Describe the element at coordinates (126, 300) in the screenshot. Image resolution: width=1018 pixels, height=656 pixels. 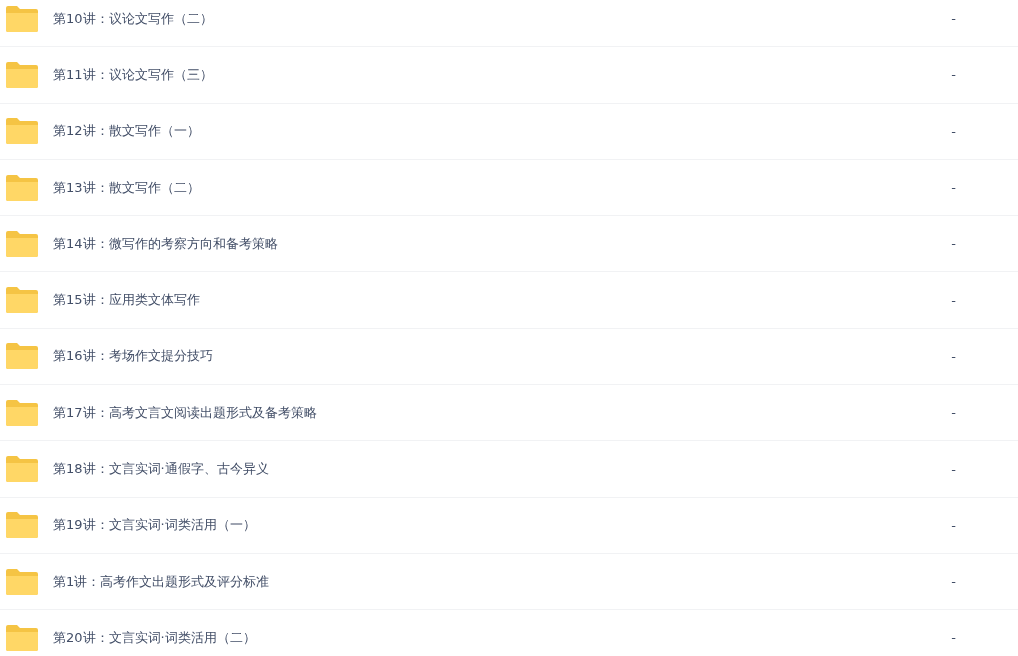
I see `folder-name: 第15讲：应用类文体写作` at that location.